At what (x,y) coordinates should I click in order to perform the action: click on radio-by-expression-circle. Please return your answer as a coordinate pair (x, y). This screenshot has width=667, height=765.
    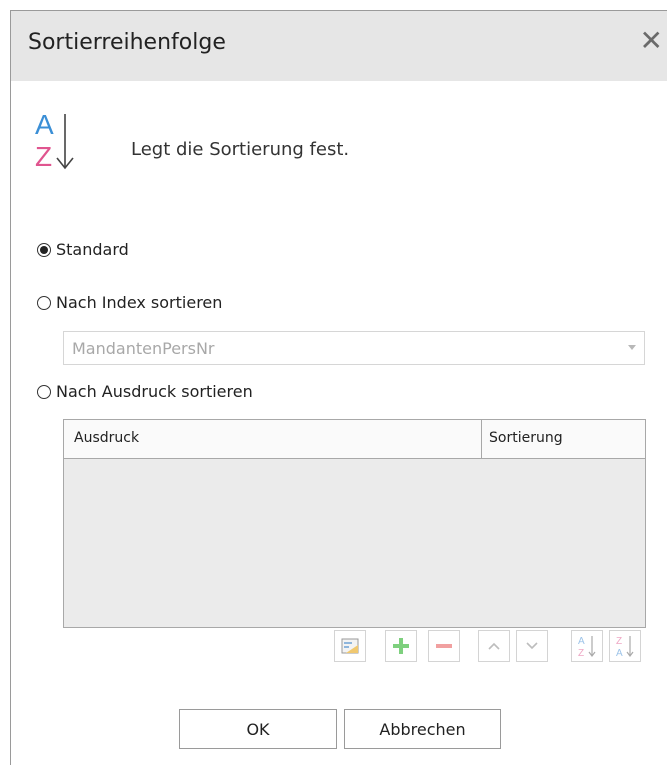
    Looking at the image, I should click on (44, 391).